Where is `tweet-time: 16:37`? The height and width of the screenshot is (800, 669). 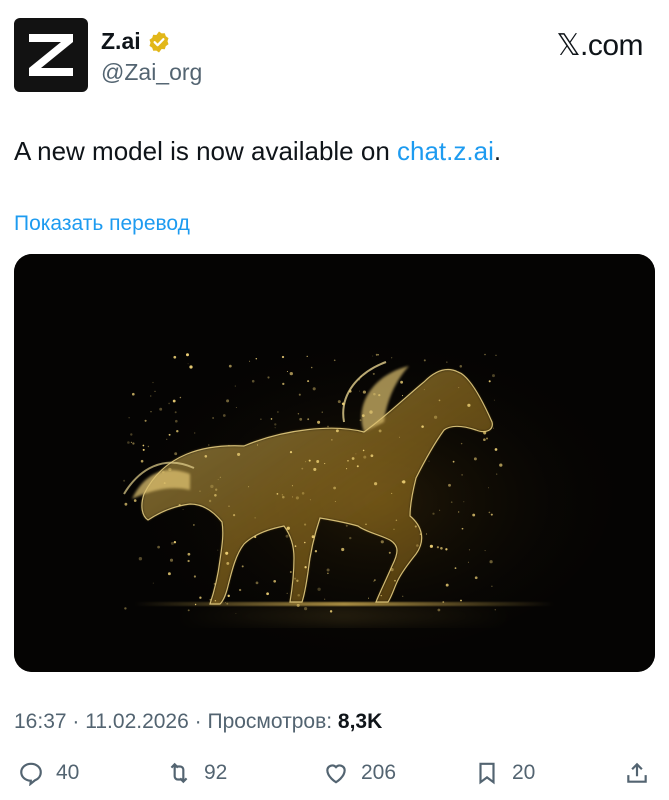 tweet-time: 16:37 is located at coordinates (40, 721).